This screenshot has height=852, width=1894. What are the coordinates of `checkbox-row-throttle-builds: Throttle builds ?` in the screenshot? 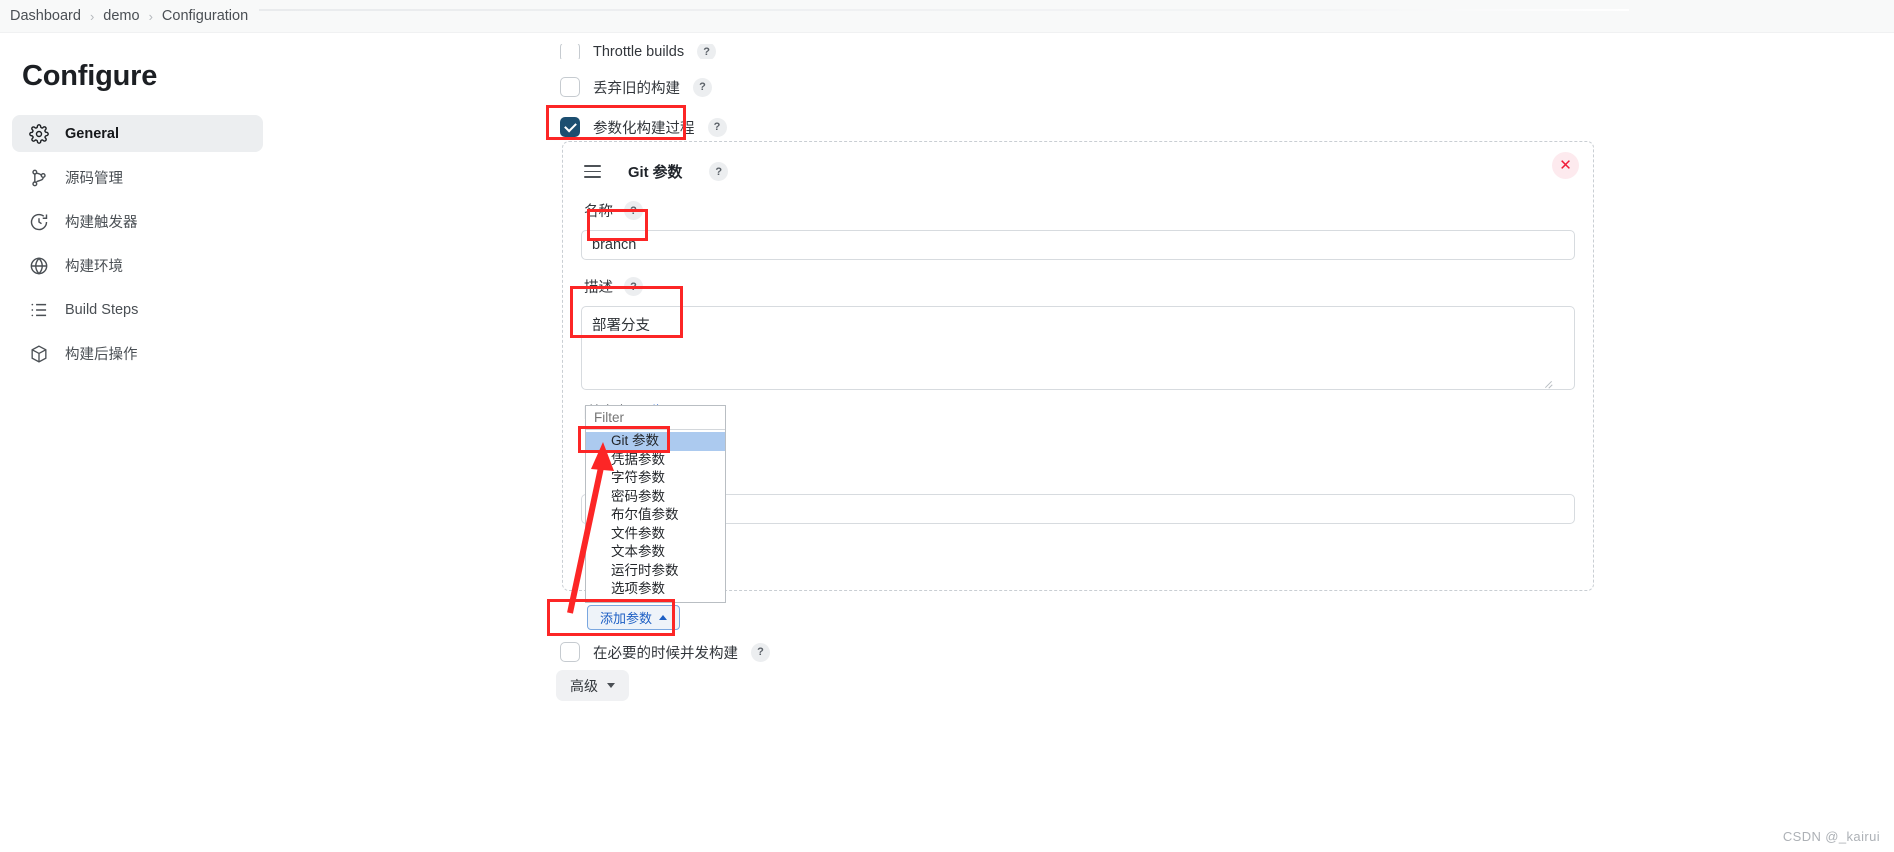 It's located at (643, 51).